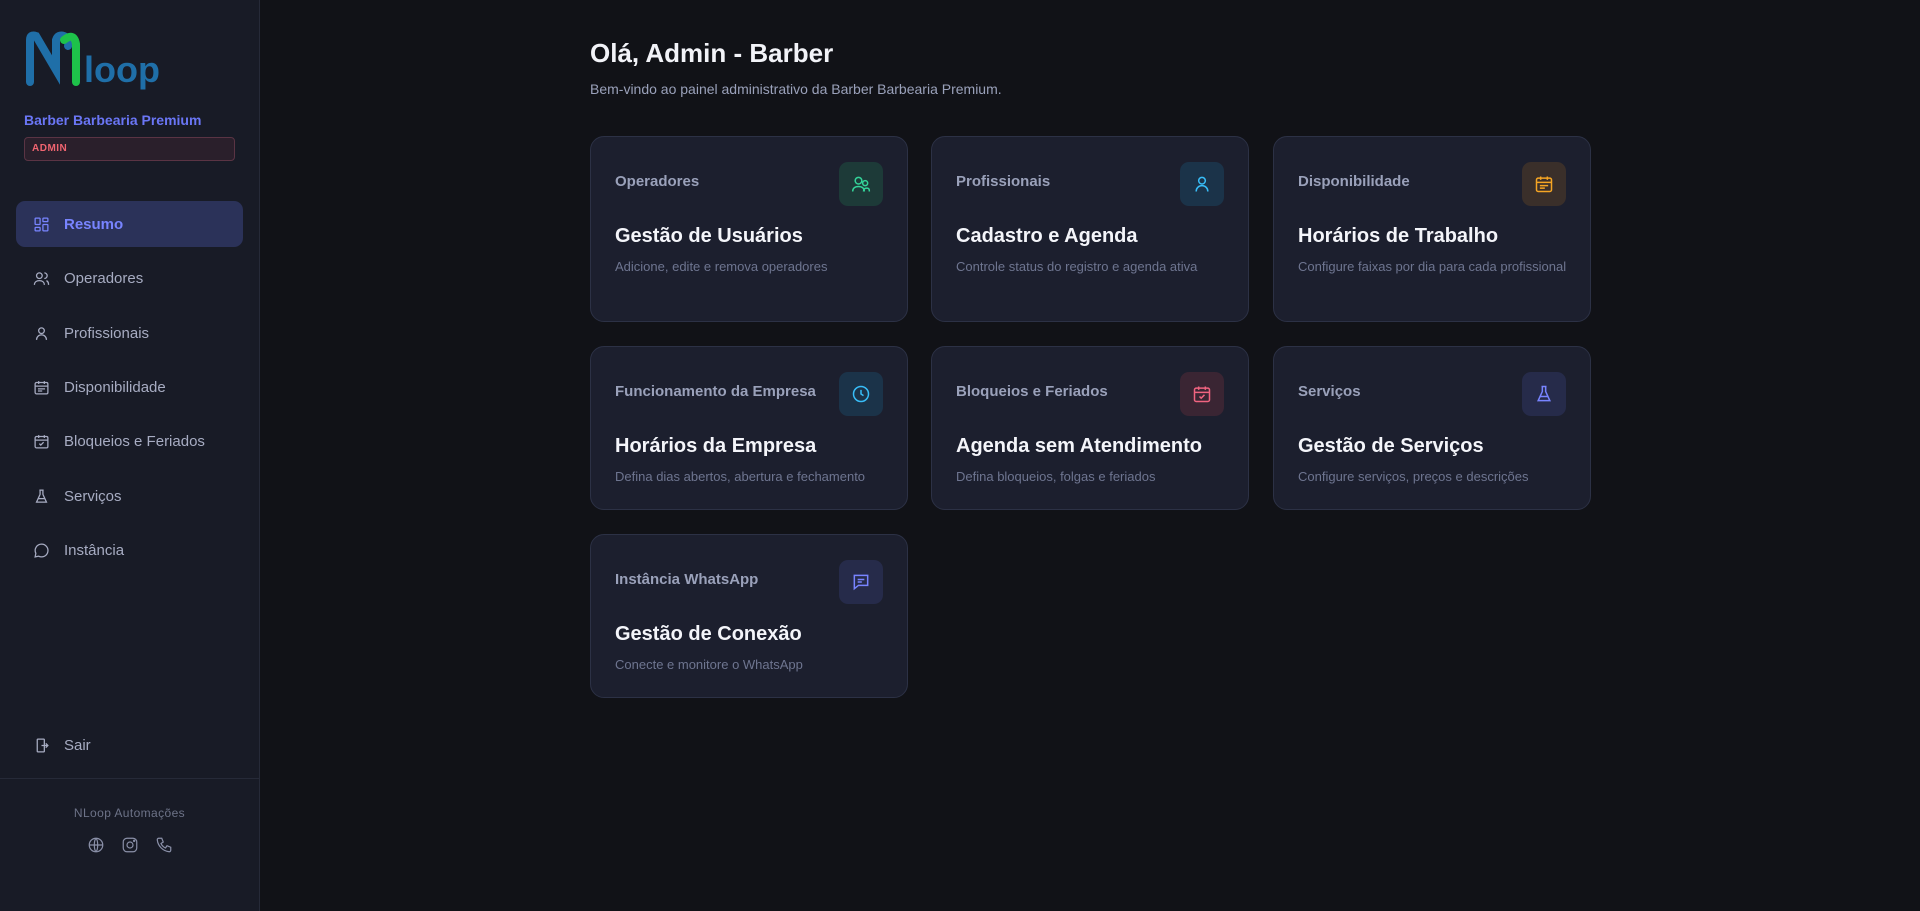 The image size is (1920, 911). Describe the element at coordinates (861, 394) in the screenshot. I see `clock-icon` at that location.